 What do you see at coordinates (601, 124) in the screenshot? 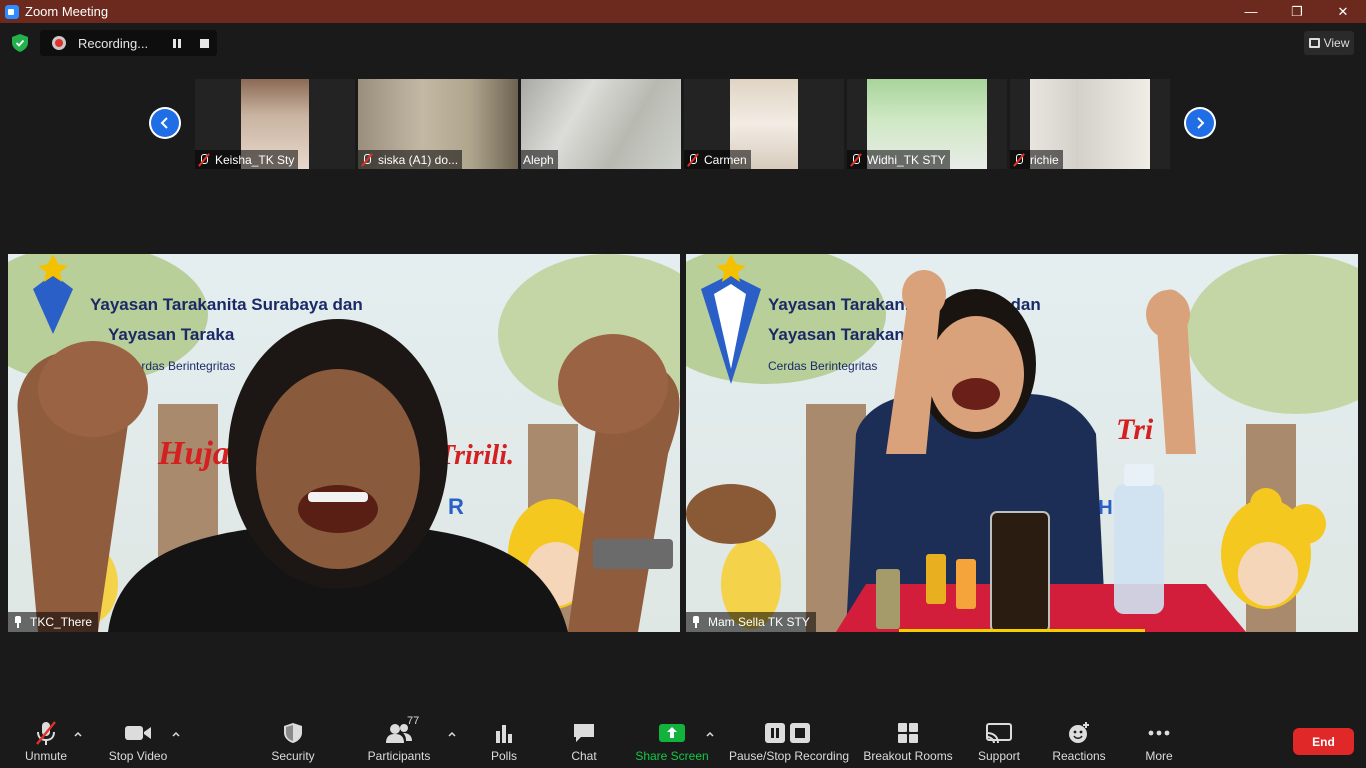
I see `participant-tile: Aleph` at bounding box center [601, 124].